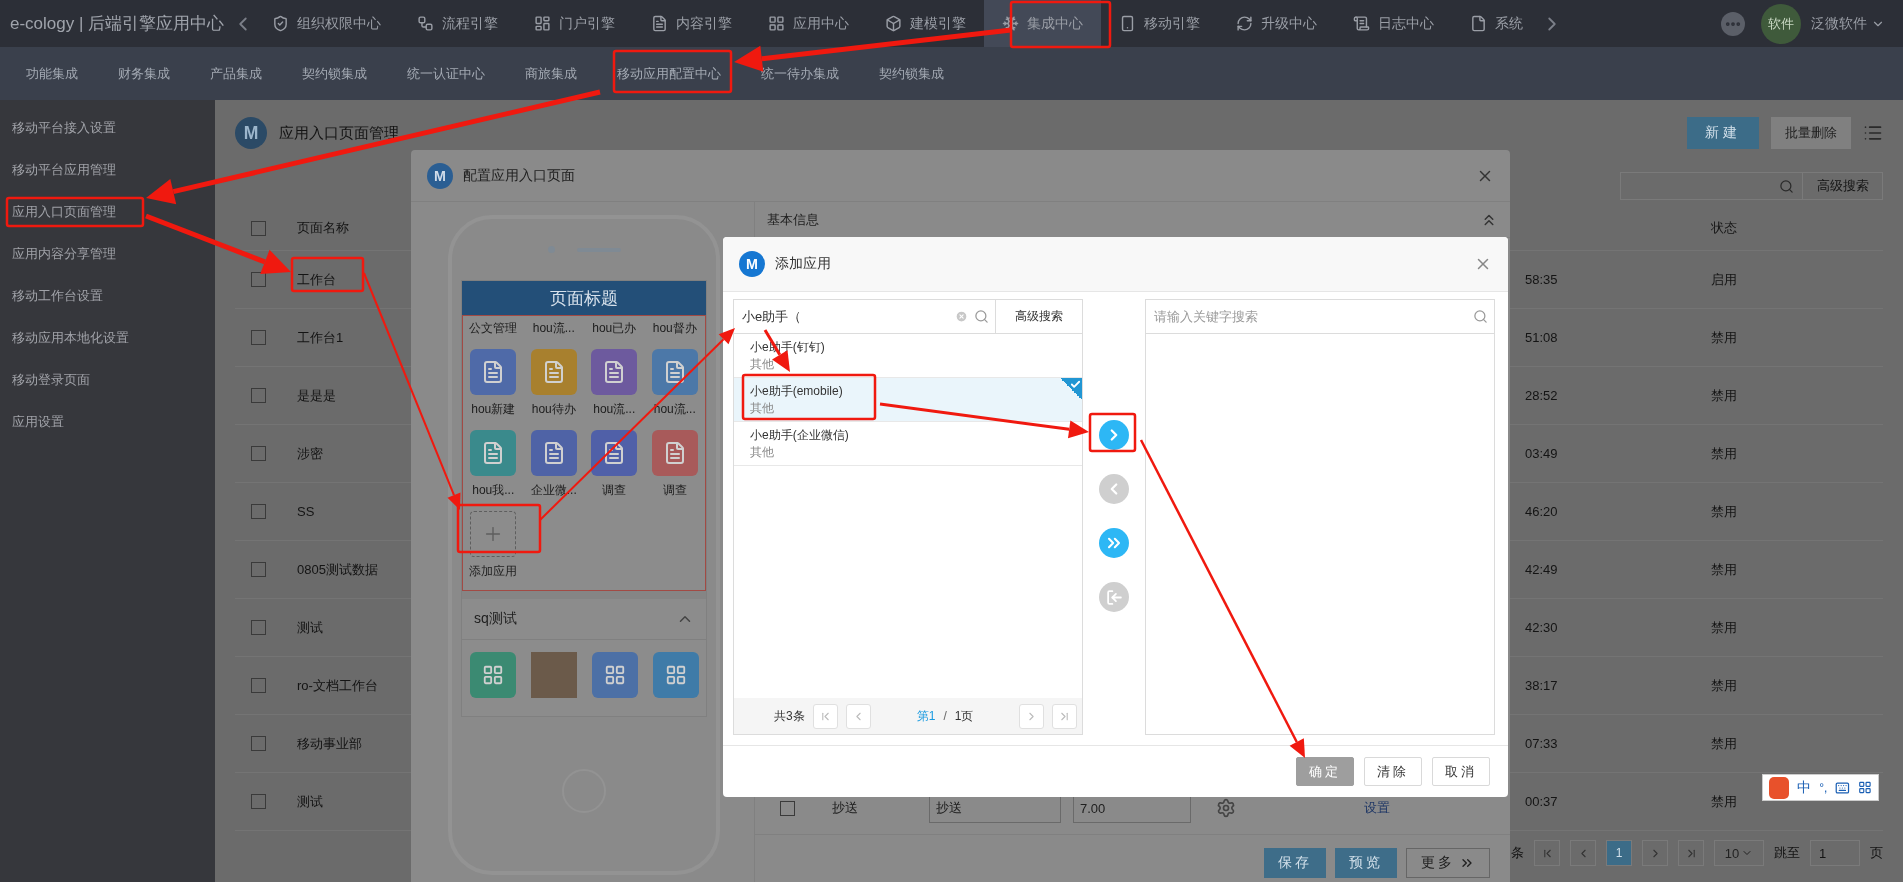 This screenshot has width=1903, height=882. What do you see at coordinates (553, 409) in the screenshot?
I see `app-label: hou待办` at bounding box center [553, 409].